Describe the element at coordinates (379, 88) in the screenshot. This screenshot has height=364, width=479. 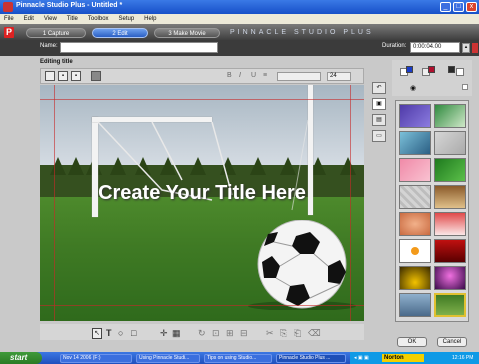
I see `undo-icon: ↶` at that location.